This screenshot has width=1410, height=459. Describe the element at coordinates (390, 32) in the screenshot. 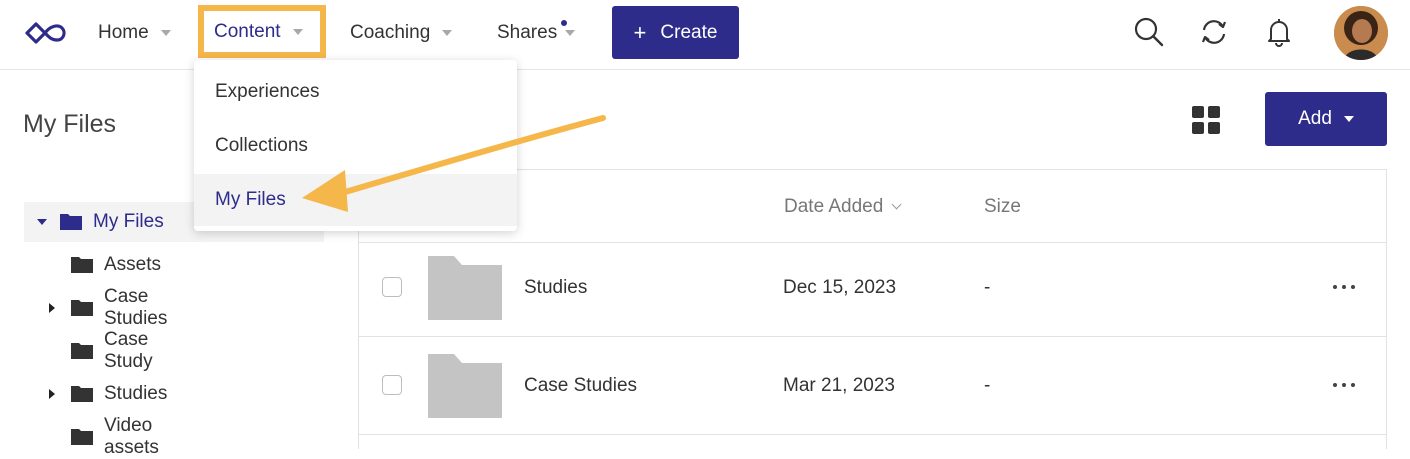

I see `nav-coaching-label: Coaching` at that location.